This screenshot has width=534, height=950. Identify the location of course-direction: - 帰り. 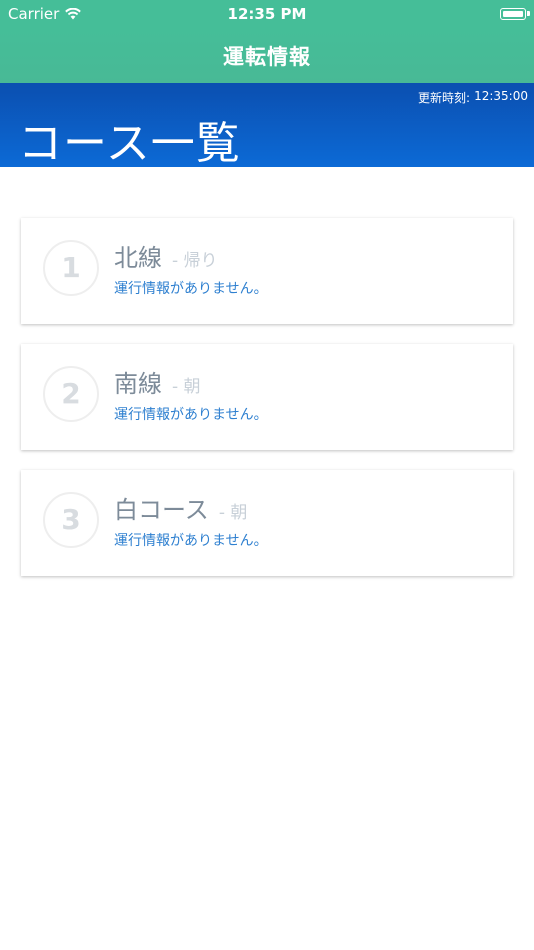
(195, 261).